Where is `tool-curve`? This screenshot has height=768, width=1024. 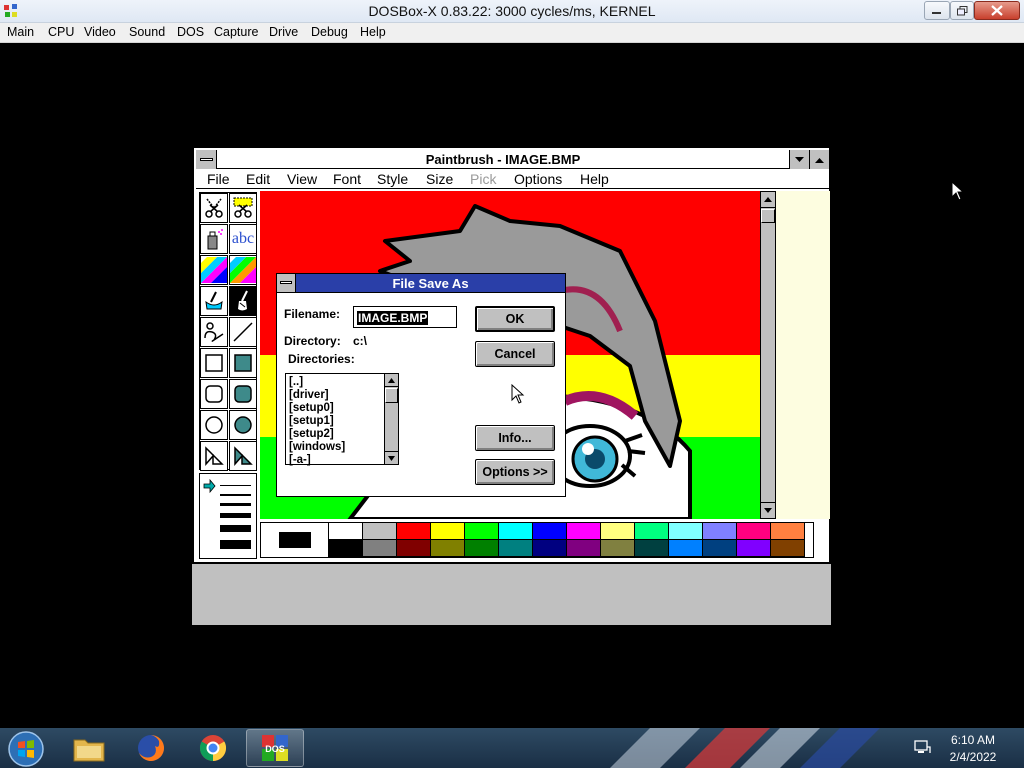 tool-curve is located at coordinates (214, 332).